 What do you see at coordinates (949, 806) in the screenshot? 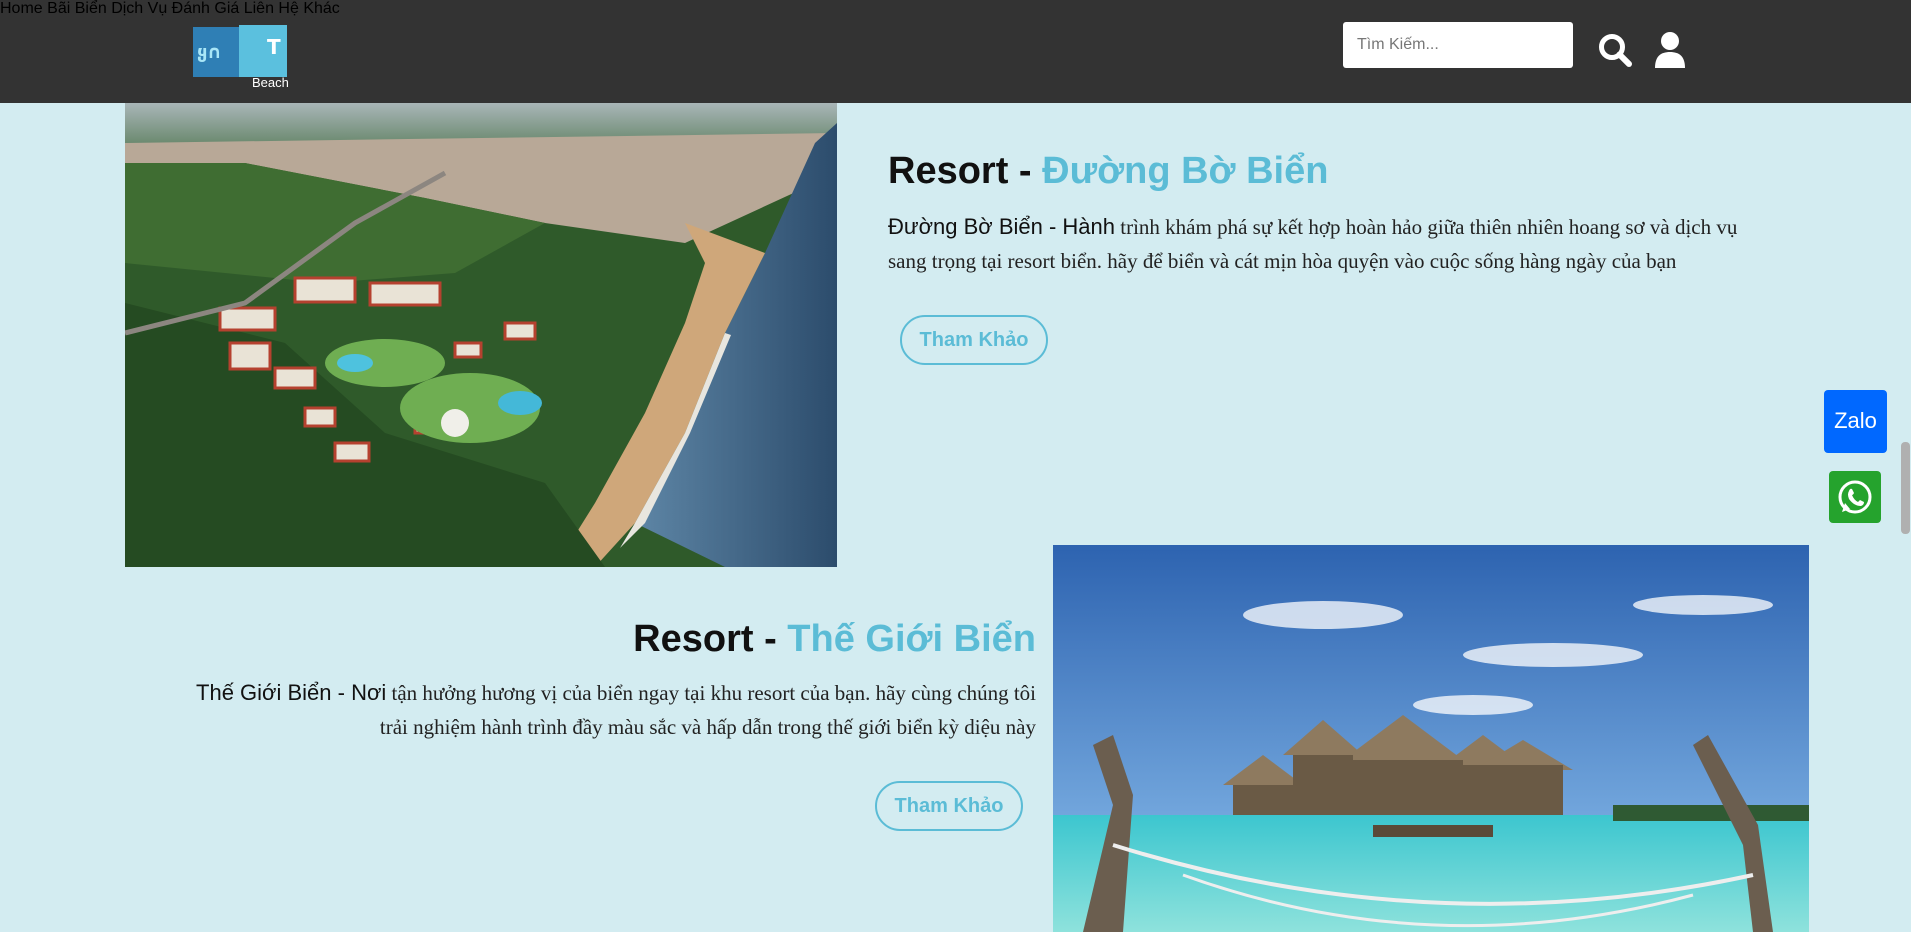
I see `section2-tham-khao-button: Tham Khảo` at bounding box center [949, 806].